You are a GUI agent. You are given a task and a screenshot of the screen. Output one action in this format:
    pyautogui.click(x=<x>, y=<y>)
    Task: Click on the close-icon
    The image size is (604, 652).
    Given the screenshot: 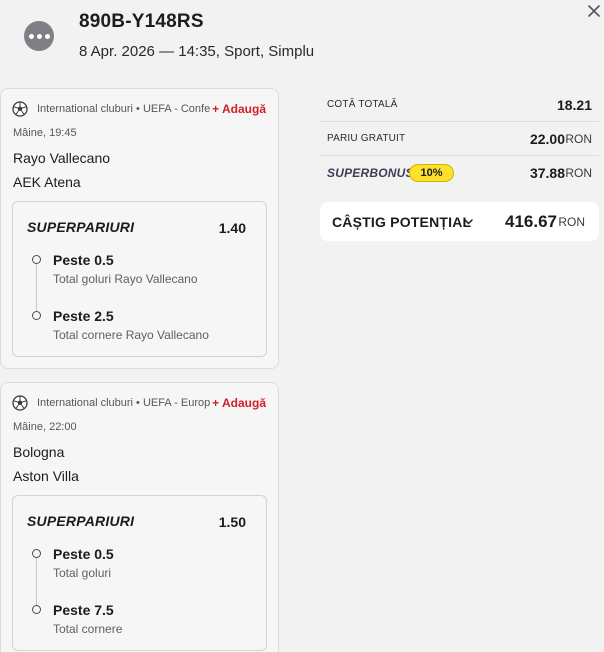 What is the action you would take?
    pyautogui.click(x=594, y=11)
    